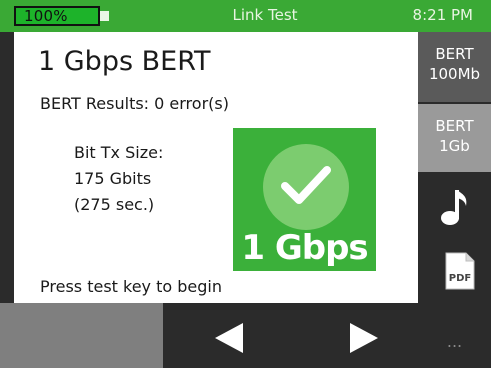 This screenshot has width=491, height=368. I want to click on bert-results: BERT Results: 0 error(s), so click(134, 103).